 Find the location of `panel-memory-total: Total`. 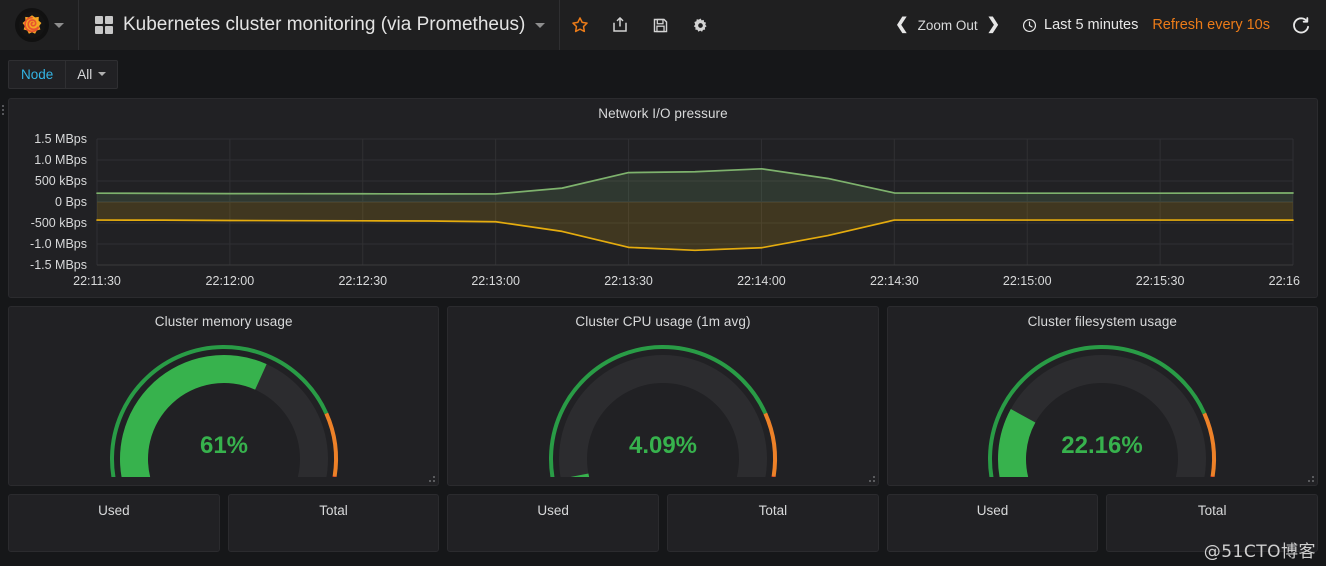

panel-memory-total: Total is located at coordinates (333, 523).